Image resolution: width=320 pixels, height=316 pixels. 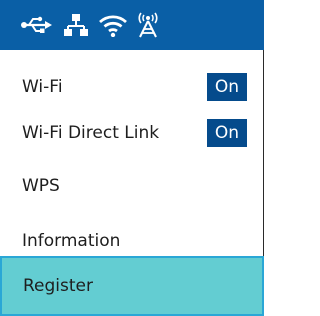 What do you see at coordinates (132, 87) in the screenshot?
I see `menu-item-wifi: Wi-Fi On` at bounding box center [132, 87].